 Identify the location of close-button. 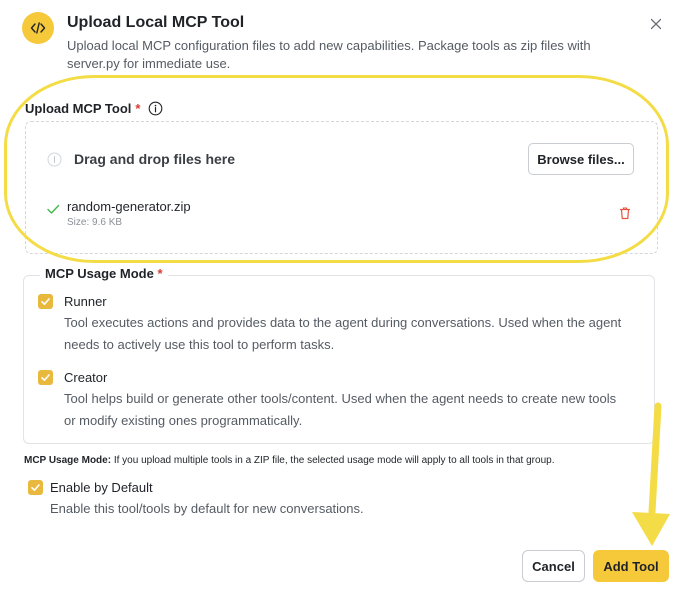
(656, 24).